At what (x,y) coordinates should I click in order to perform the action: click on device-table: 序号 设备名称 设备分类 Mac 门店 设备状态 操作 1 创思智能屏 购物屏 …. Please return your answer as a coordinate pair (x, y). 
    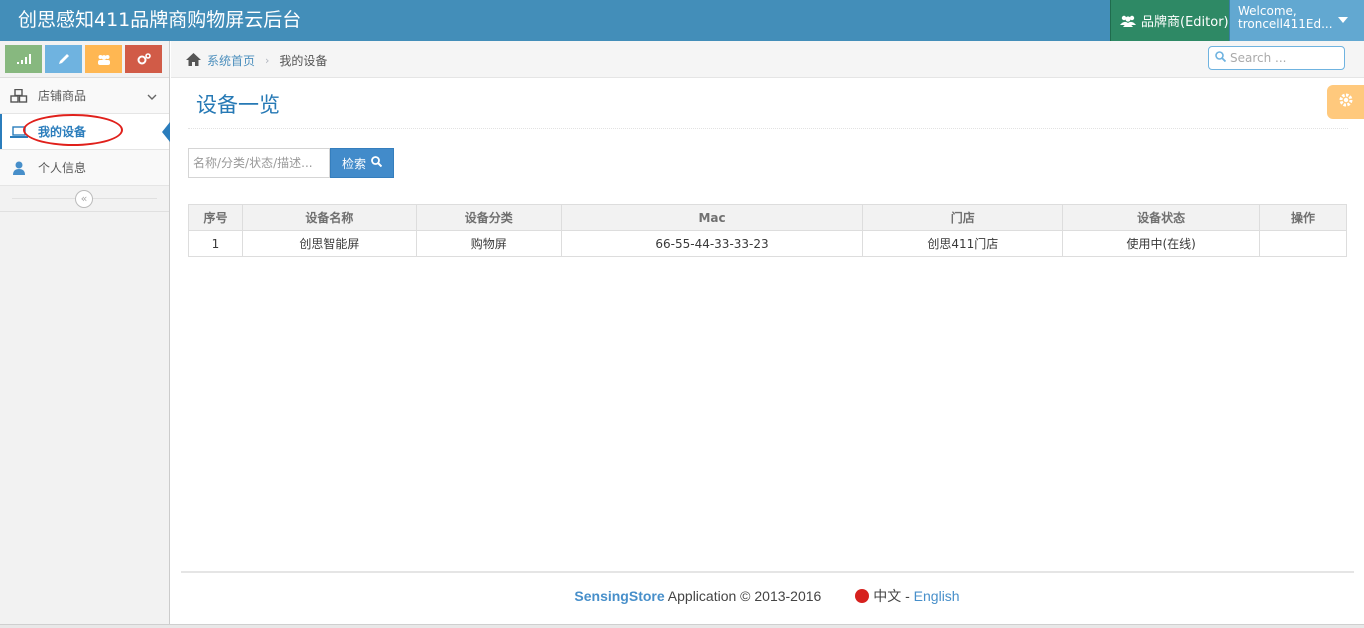
    Looking at the image, I should click on (767, 230).